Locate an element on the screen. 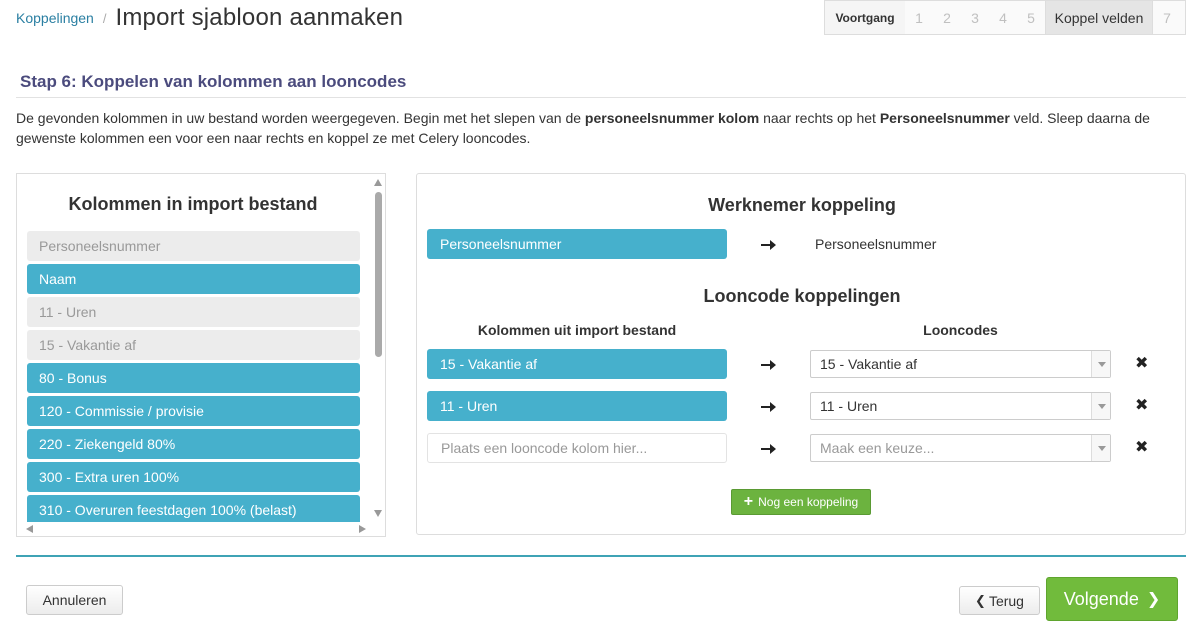 Image resolution: width=1195 pixels, height=637 pixels. add-mapping-button: + Nog een koppeling is located at coordinates (801, 502).